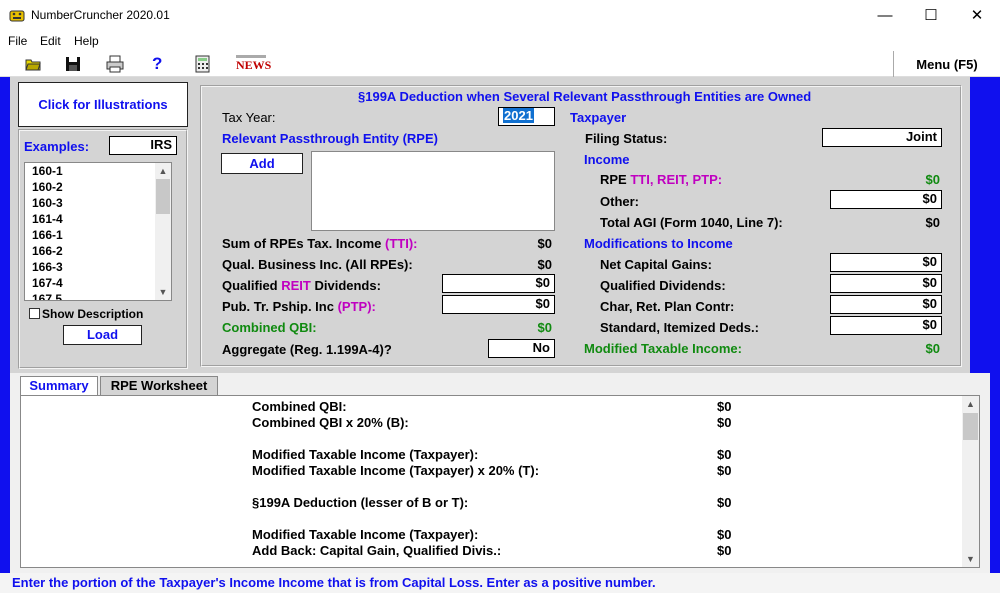  Describe the element at coordinates (498, 304) in the screenshot. I see `ptp-income-field: $0` at that location.